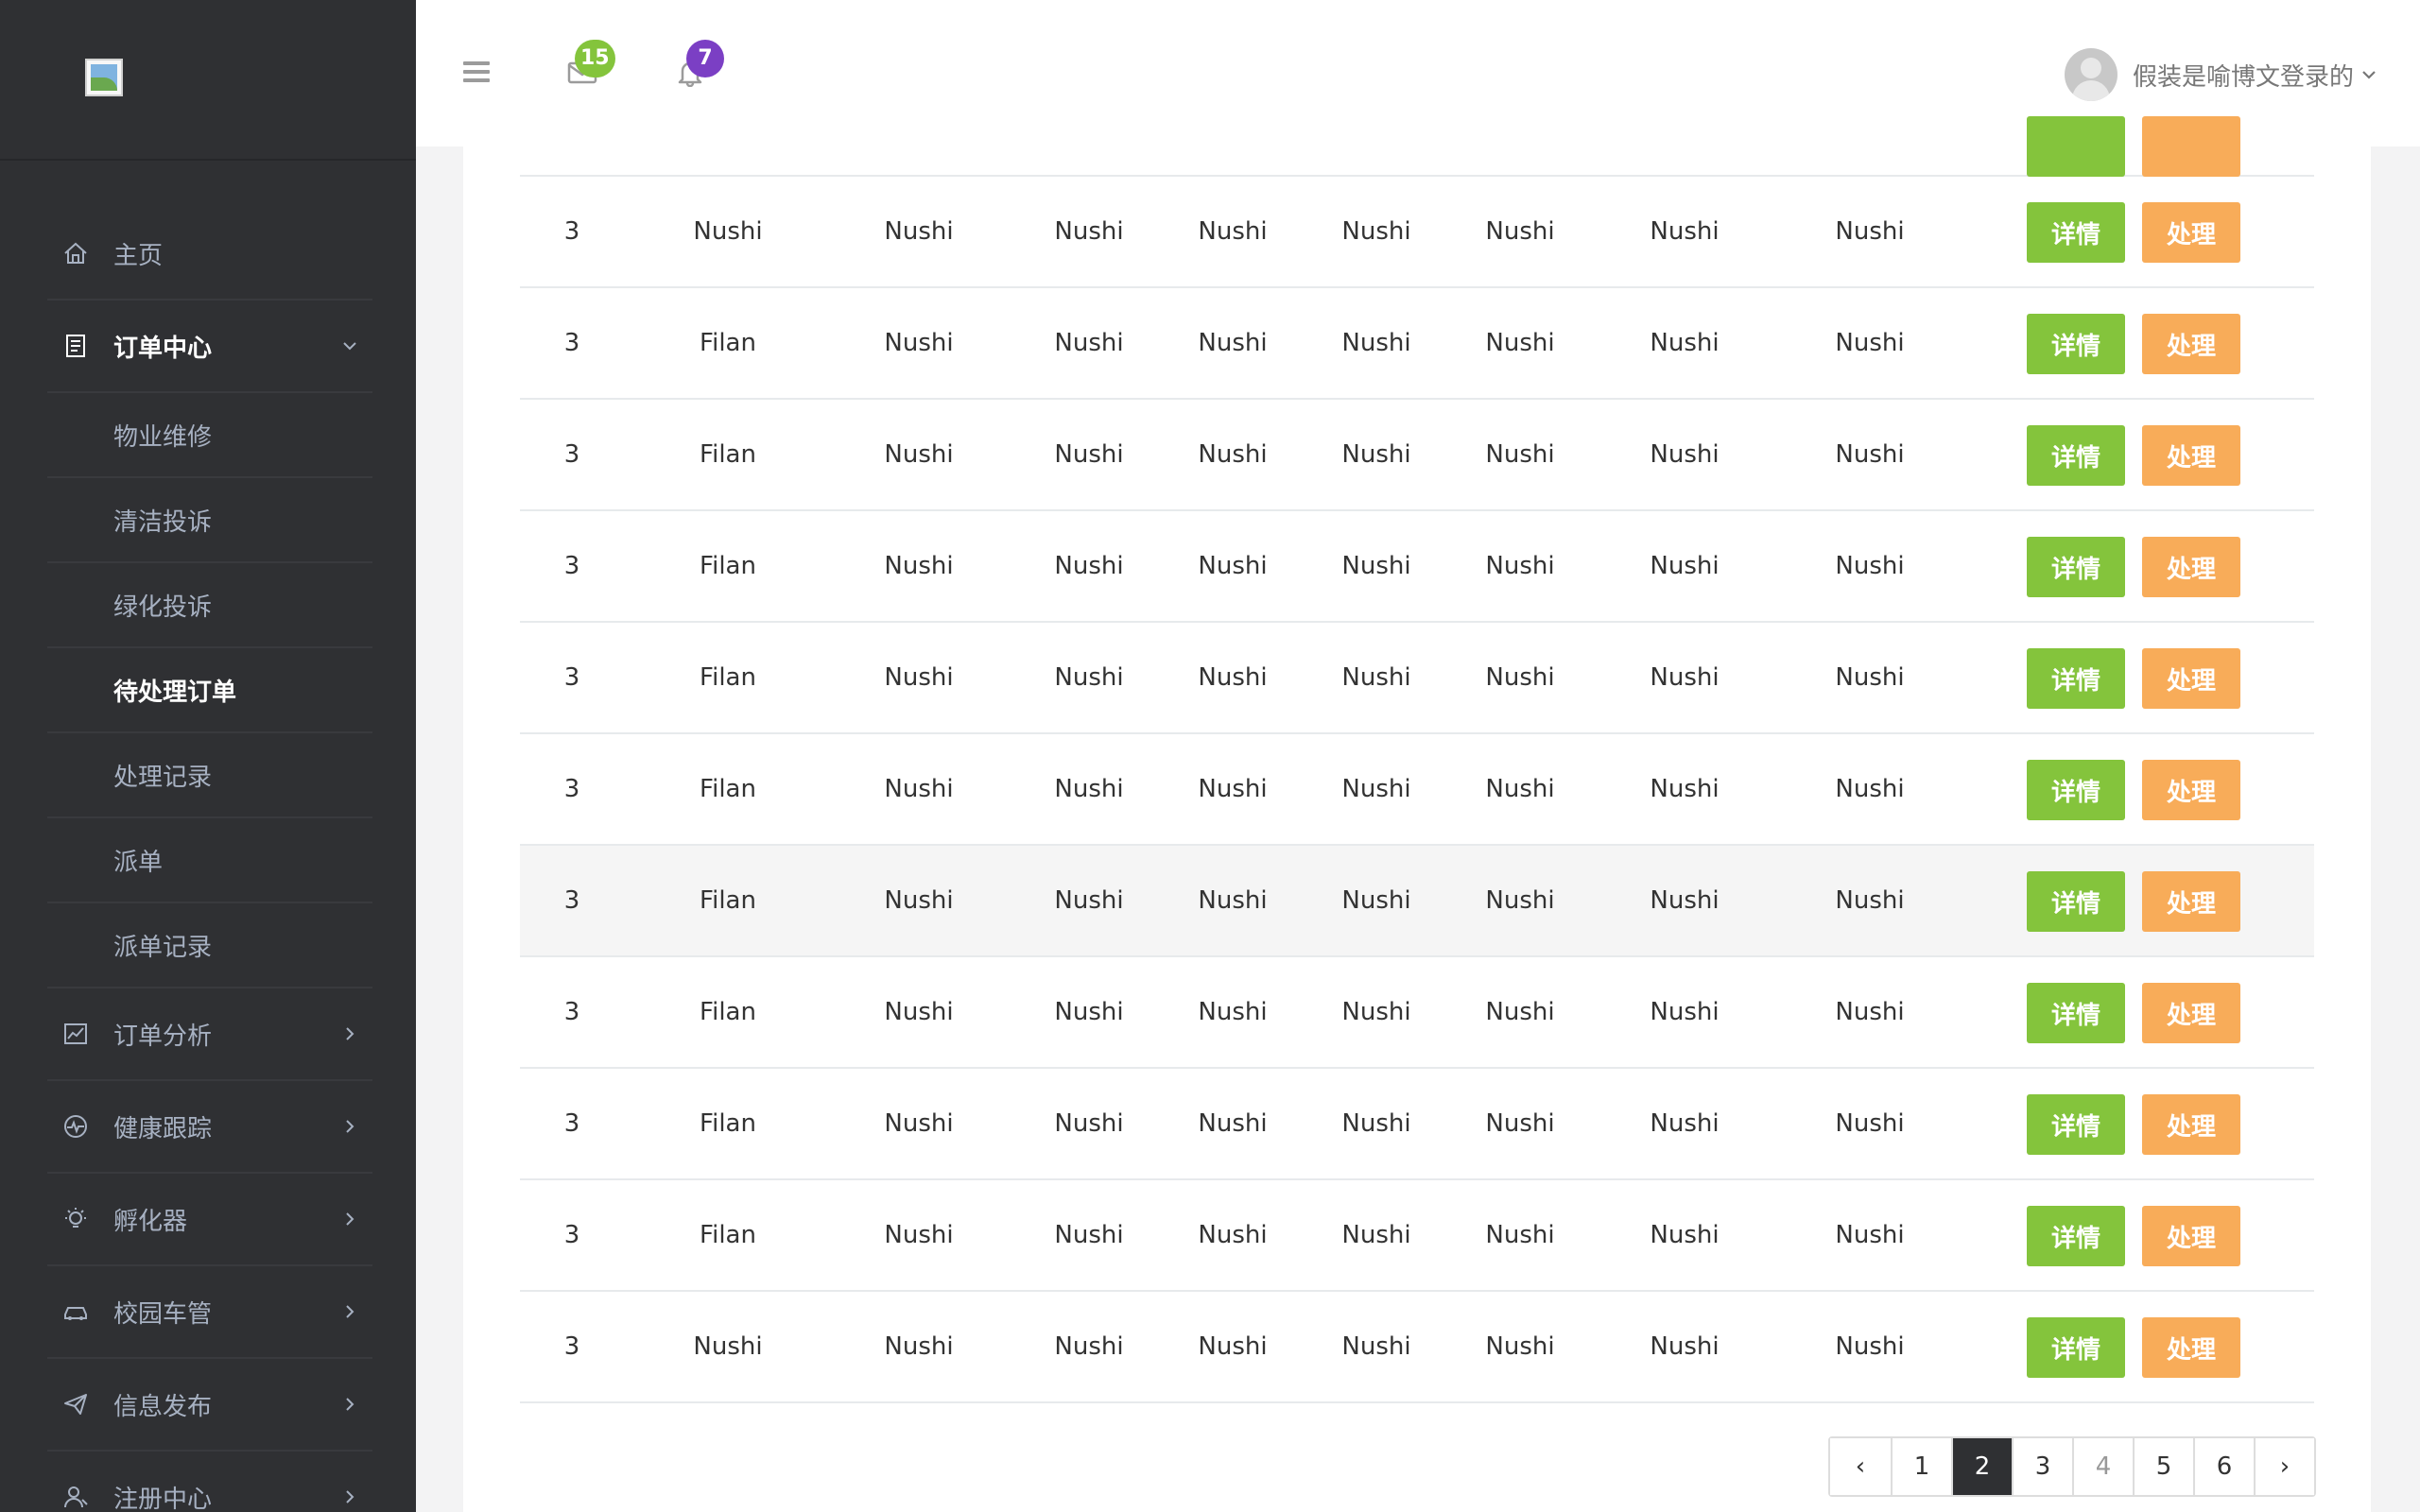 The image size is (2420, 1512). What do you see at coordinates (209, 860) in the screenshot?
I see `submenu-item-5: 派单` at bounding box center [209, 860].